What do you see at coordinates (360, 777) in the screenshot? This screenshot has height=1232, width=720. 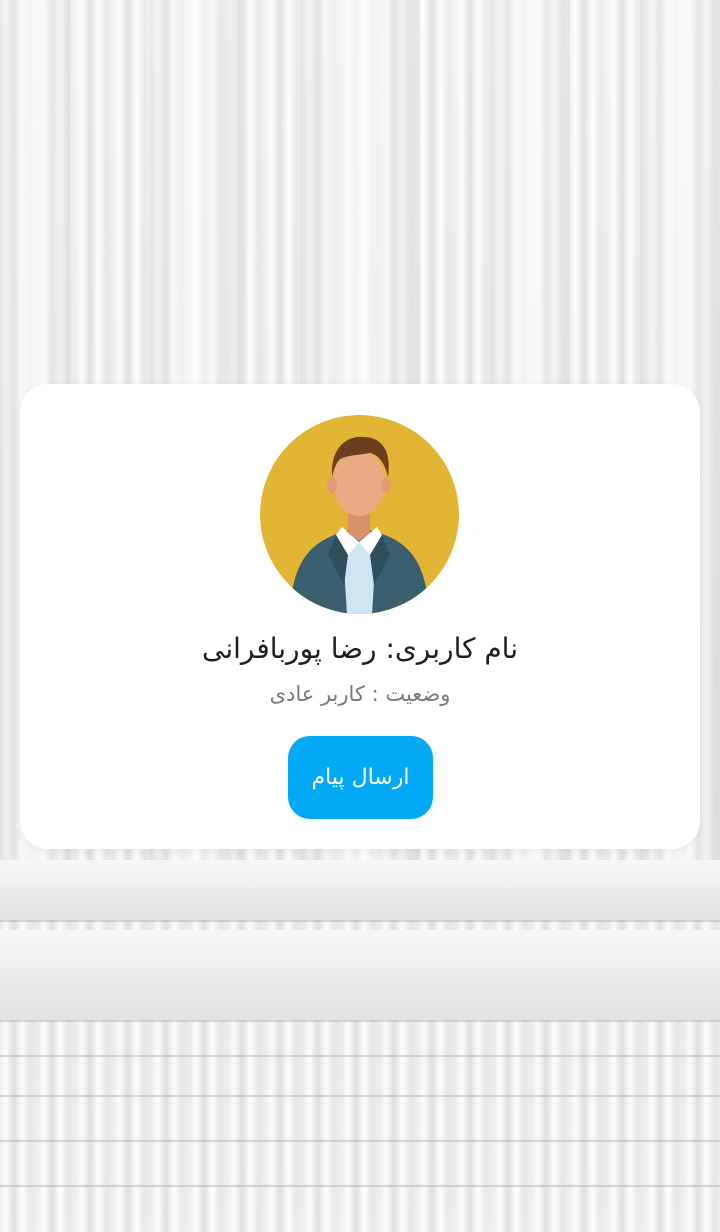 I see `send-message-button: ارسال پیام` at bounding box center [360, 777].